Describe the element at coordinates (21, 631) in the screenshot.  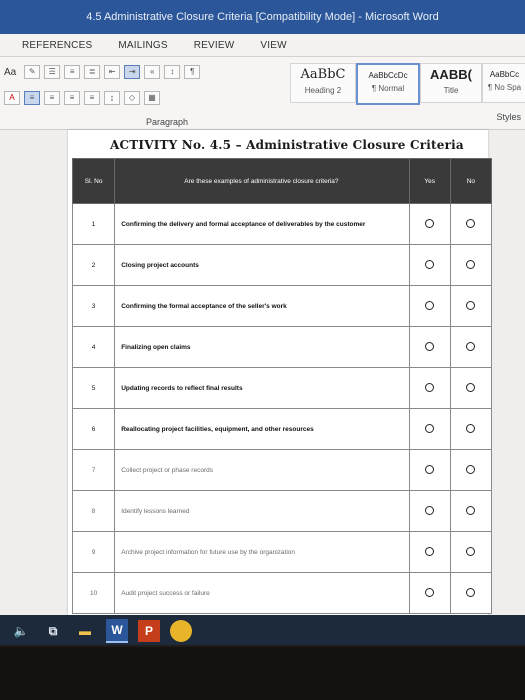
I see `speaker-icon: 🔈` at that location.